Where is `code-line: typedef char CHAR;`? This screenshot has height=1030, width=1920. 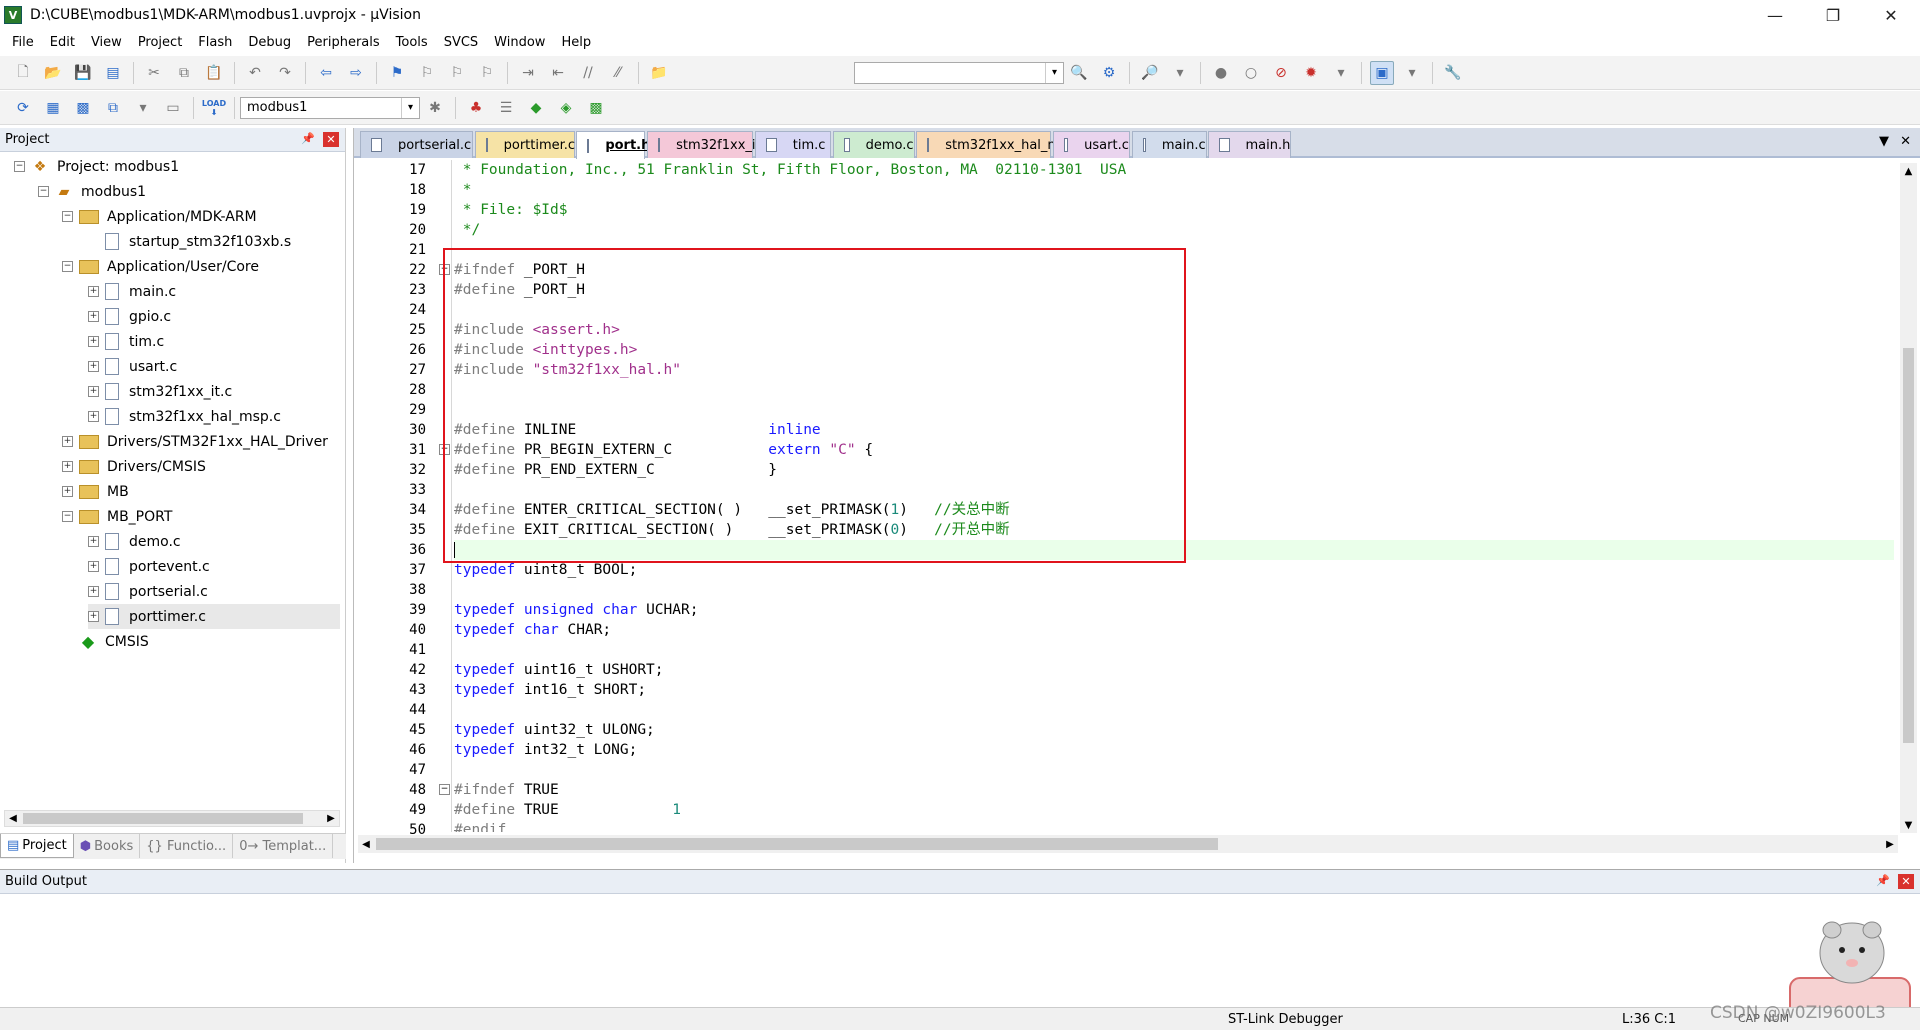 code-line: typedef char CHAR; is located at coordinates (1174, 630).